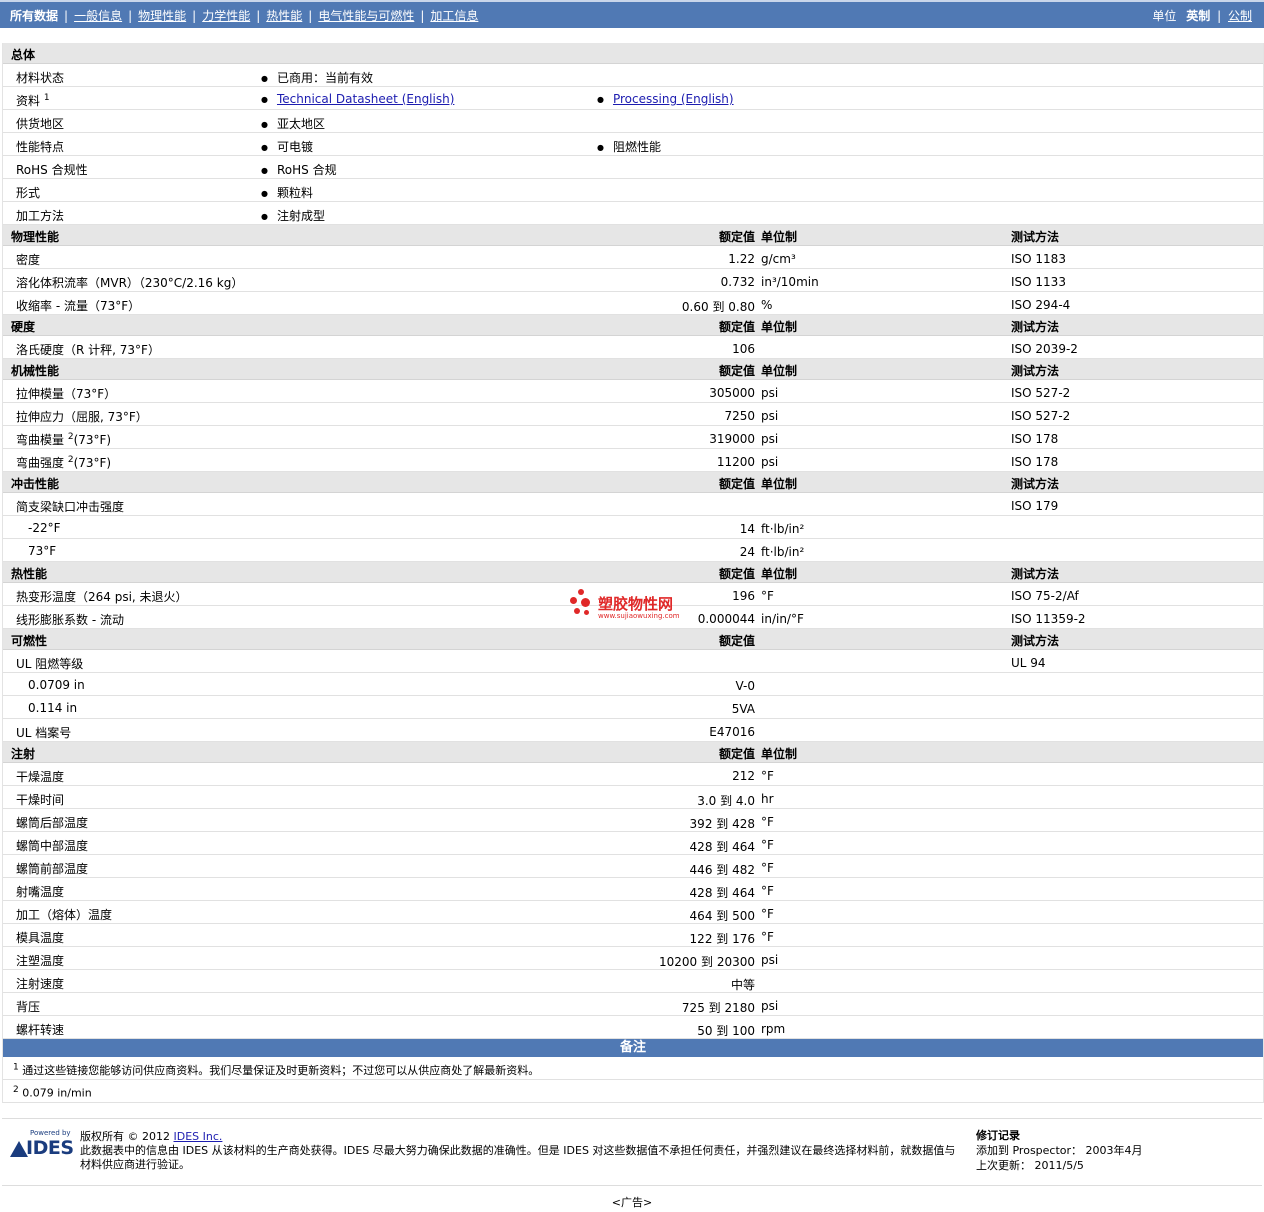 The image size is (1264, 1212). What do you see at coordinates (783, 529) in the screenshot?
I see `property-unit: ft·lb/in²` at bounding box center [783, 529].